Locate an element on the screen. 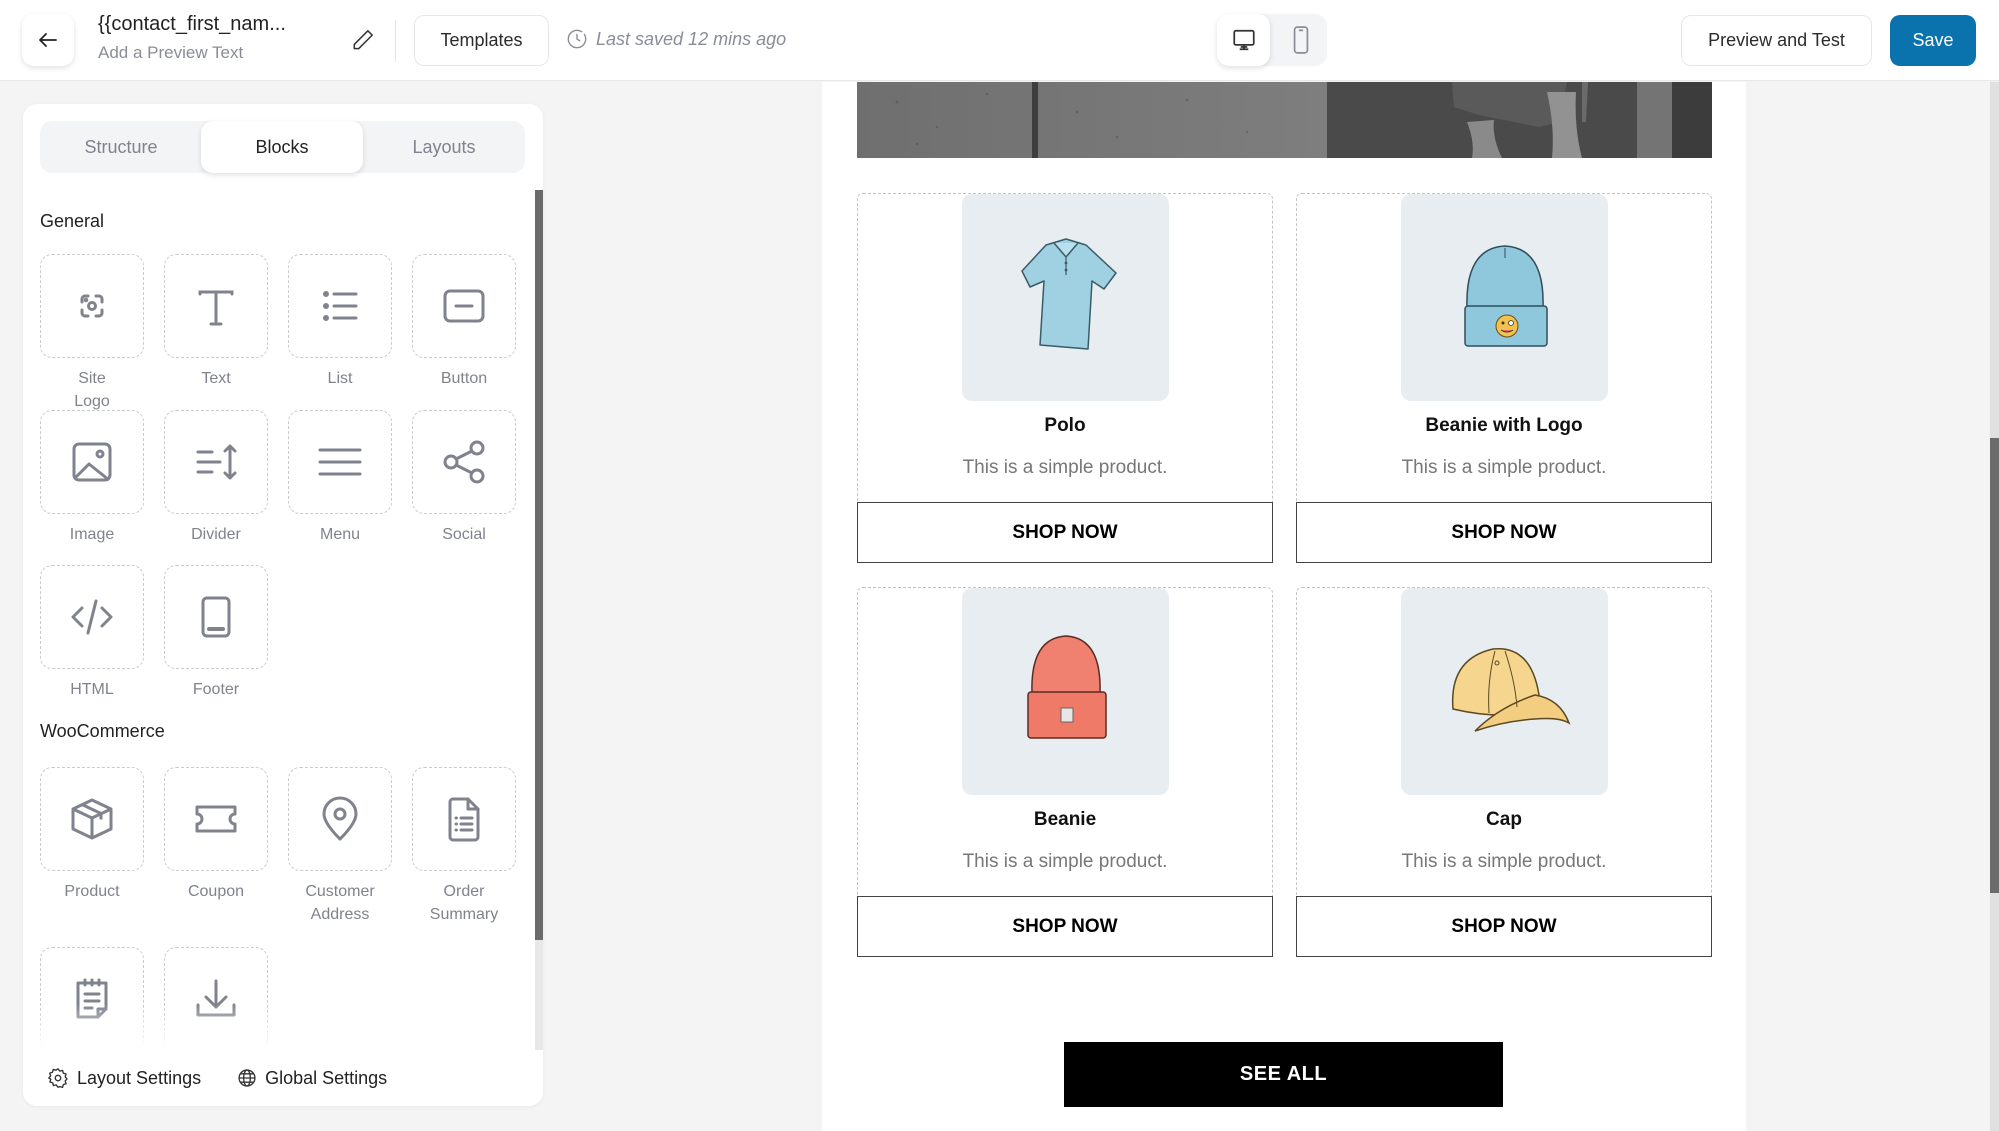  pencil-icon is located at coordinates (363, 40).